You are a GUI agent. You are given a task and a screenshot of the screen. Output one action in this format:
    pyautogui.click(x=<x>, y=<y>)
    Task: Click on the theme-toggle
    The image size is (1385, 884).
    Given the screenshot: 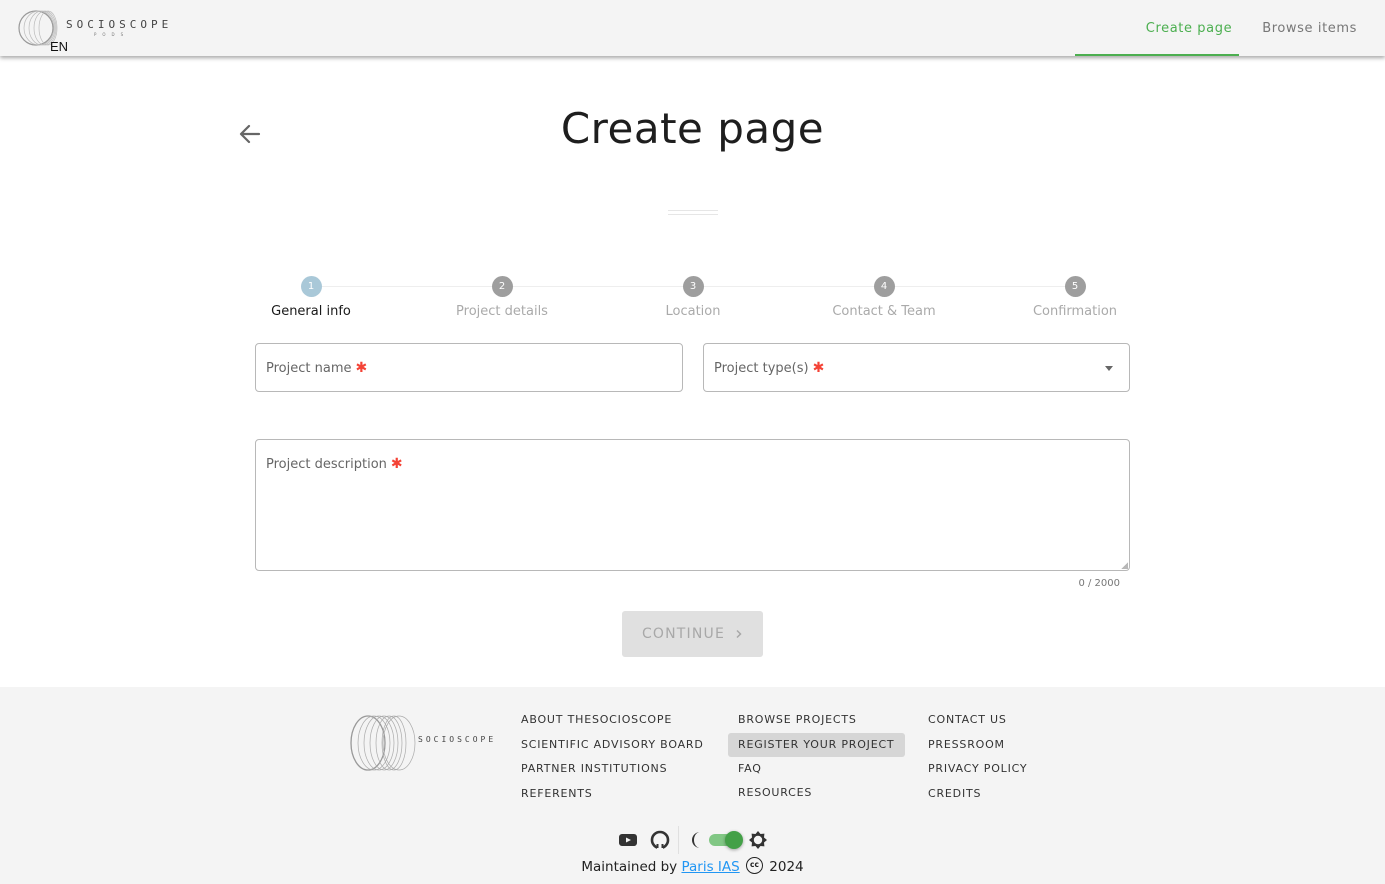 What is the action you would take?
    pyautogui.click(x=726, y=840)
    